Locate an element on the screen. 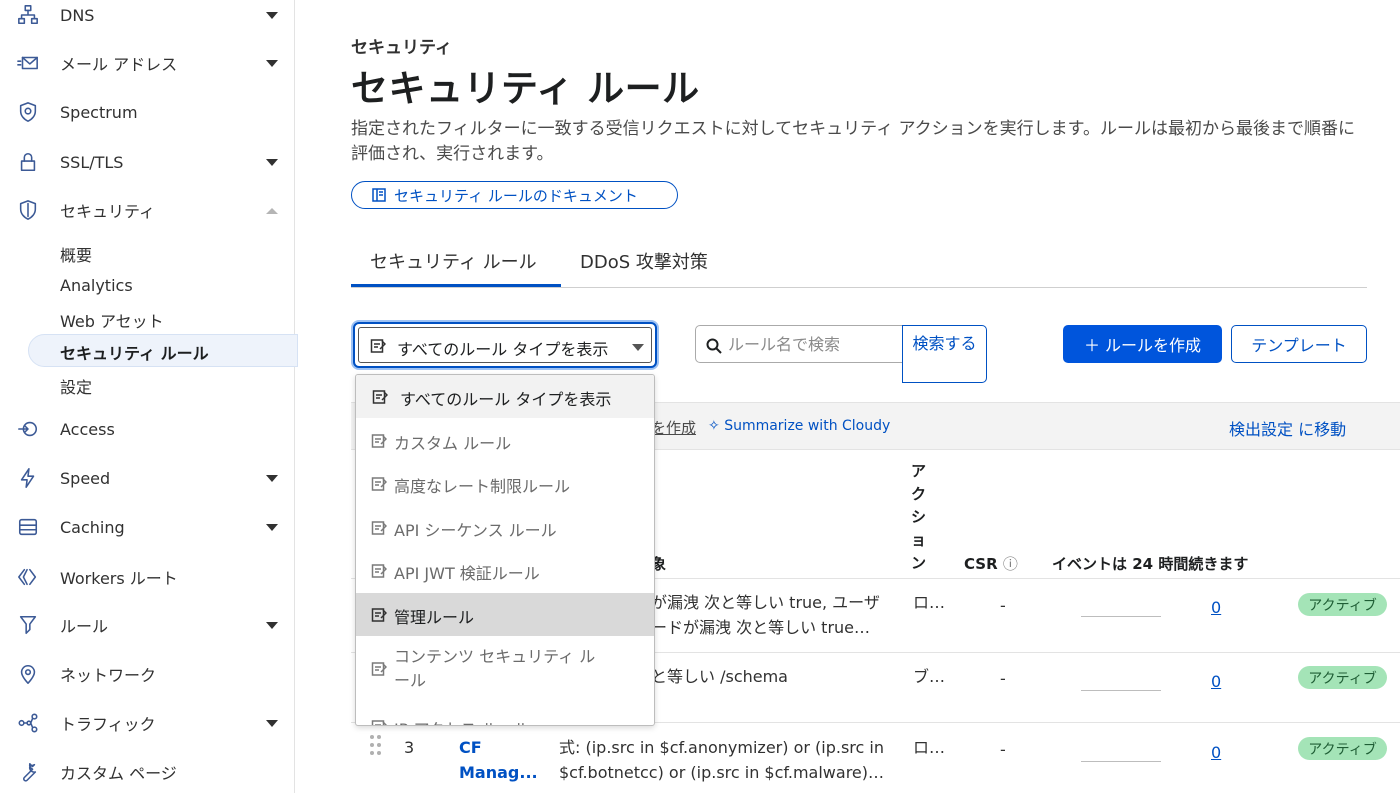 This screenshot has width=1400, height=793. chevron-up-icon is located at coordinates (272, 211).